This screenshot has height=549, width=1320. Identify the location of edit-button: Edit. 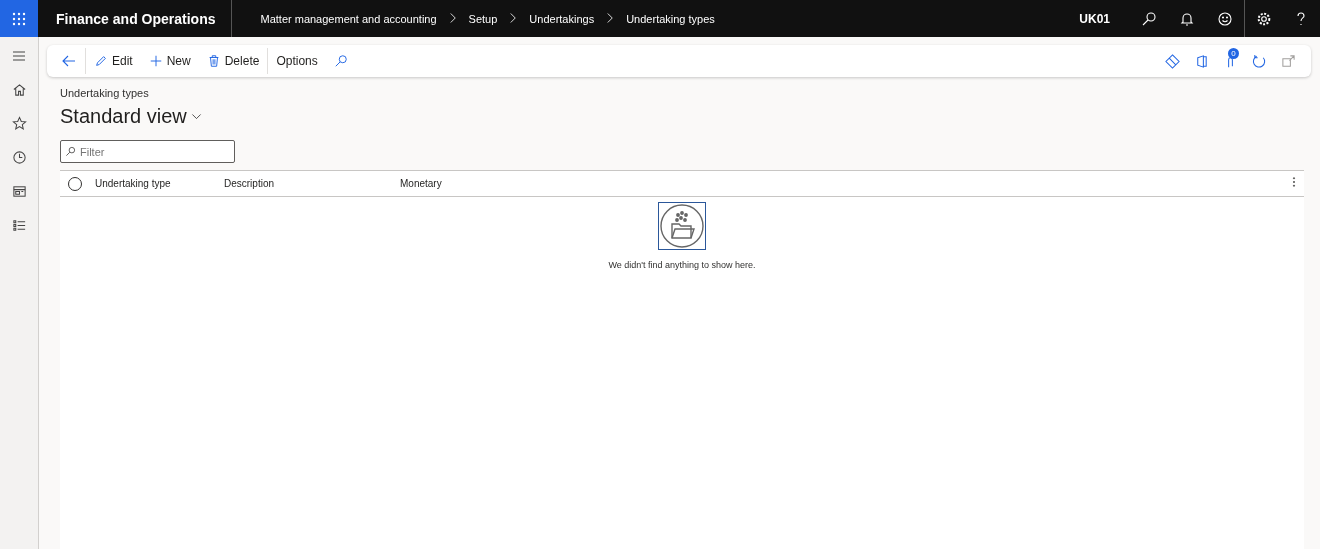
(113, 61).